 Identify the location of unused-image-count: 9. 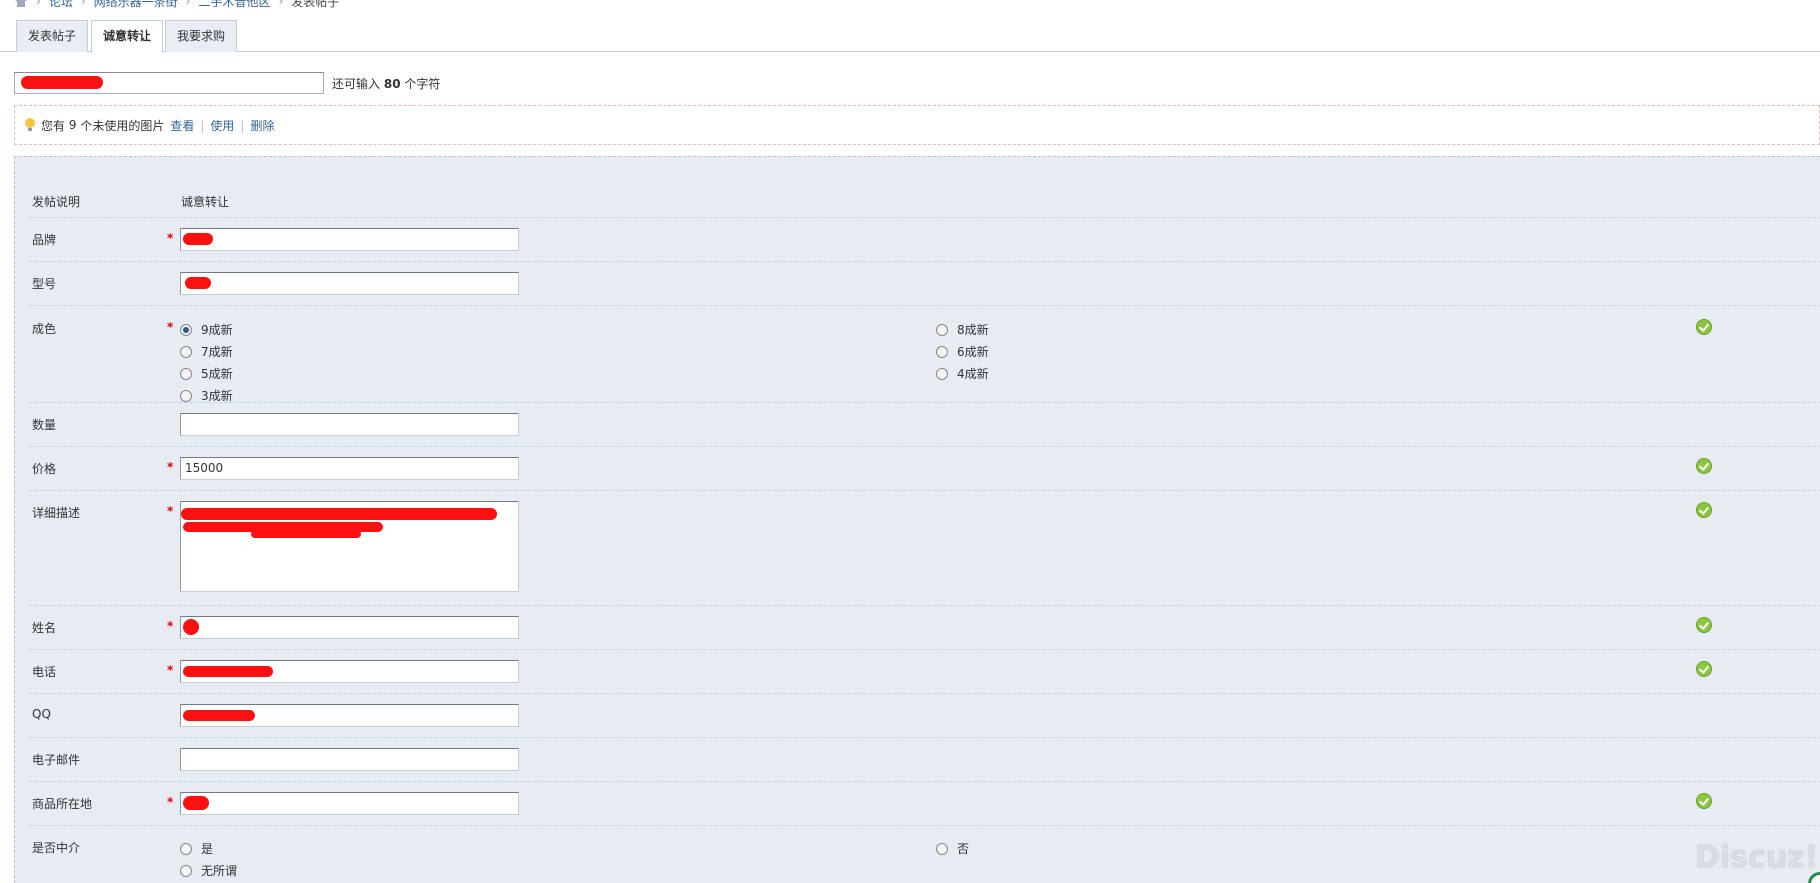
(72, 125).